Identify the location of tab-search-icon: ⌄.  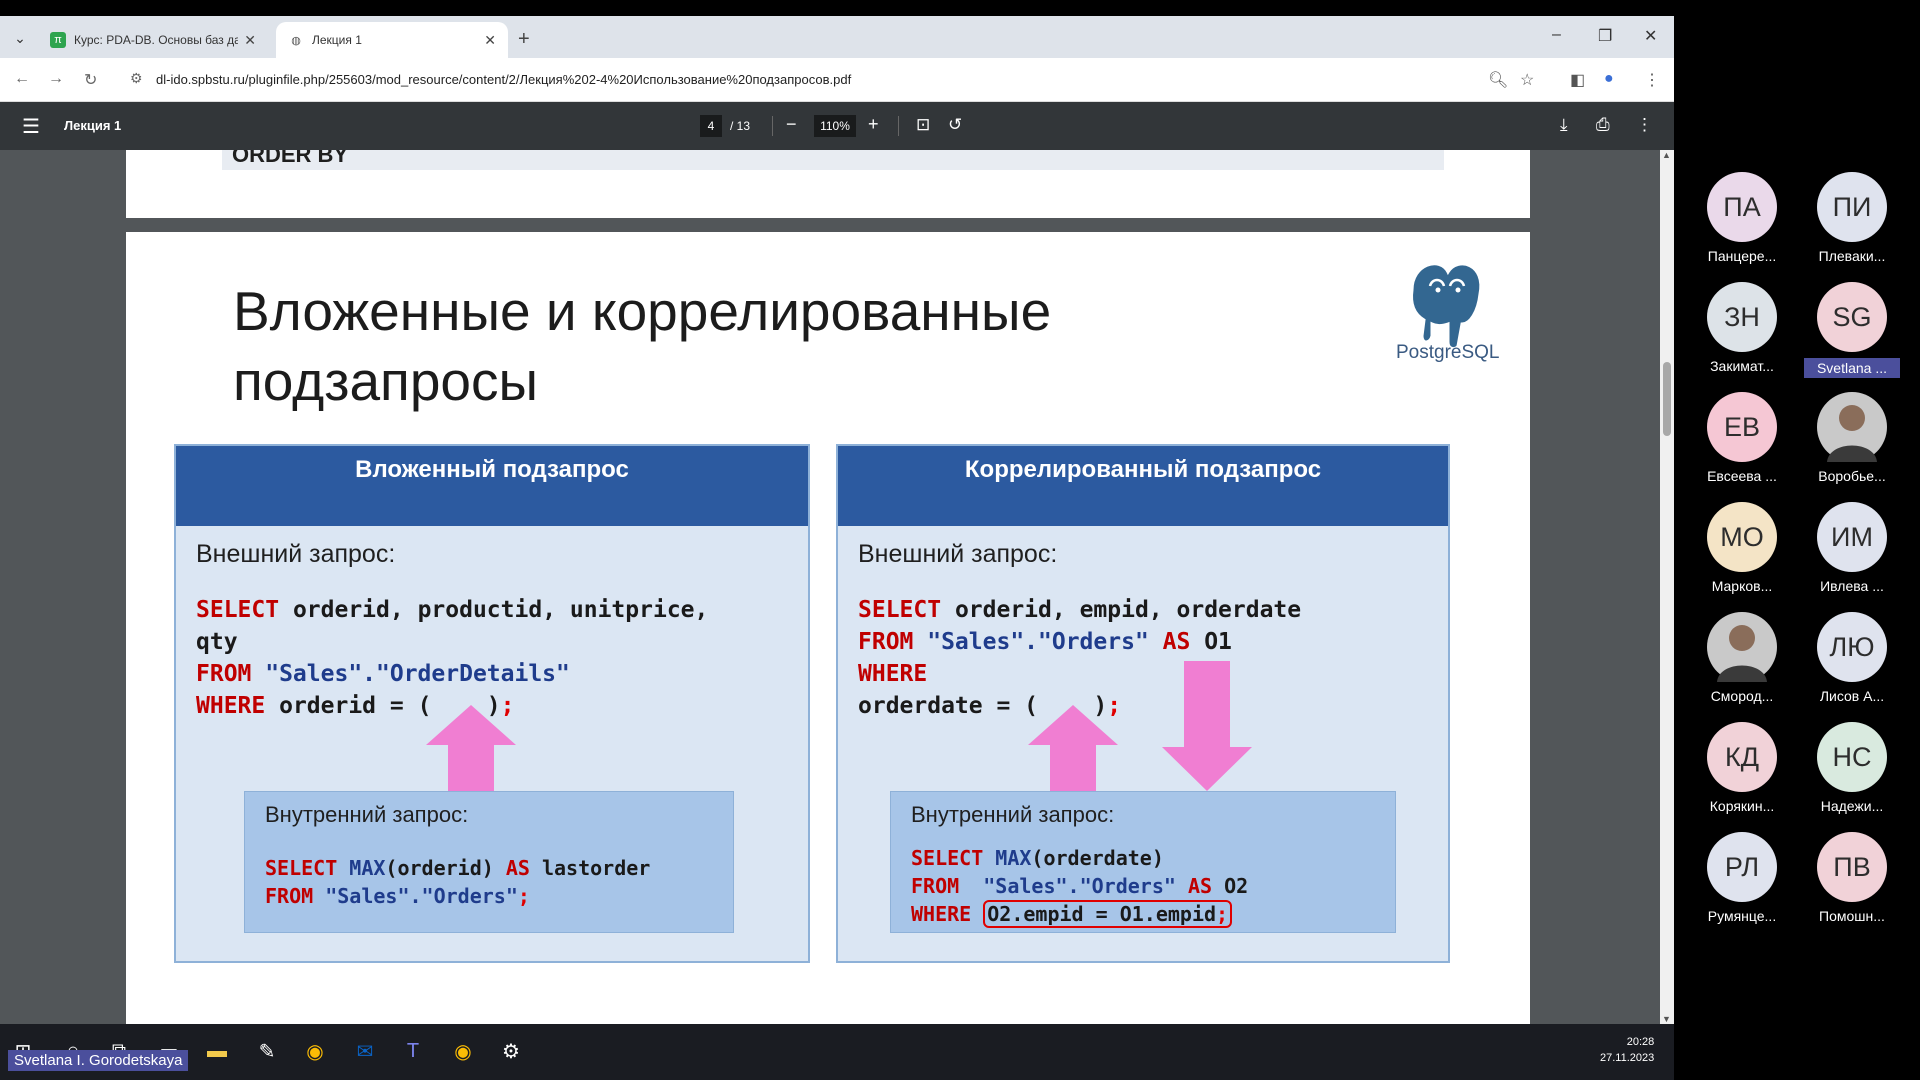
(20, 38).